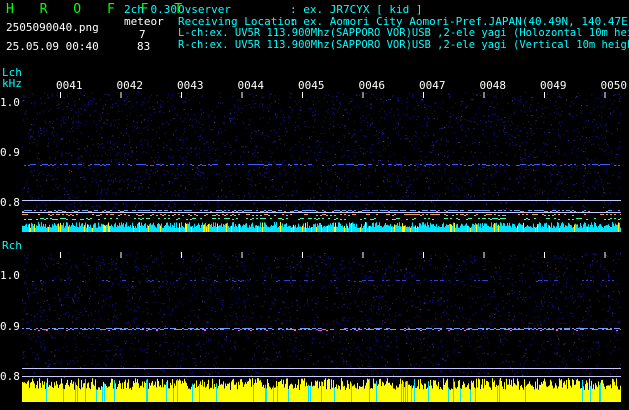  I want to click on location-label: Receiving Location, so click(238, 21).